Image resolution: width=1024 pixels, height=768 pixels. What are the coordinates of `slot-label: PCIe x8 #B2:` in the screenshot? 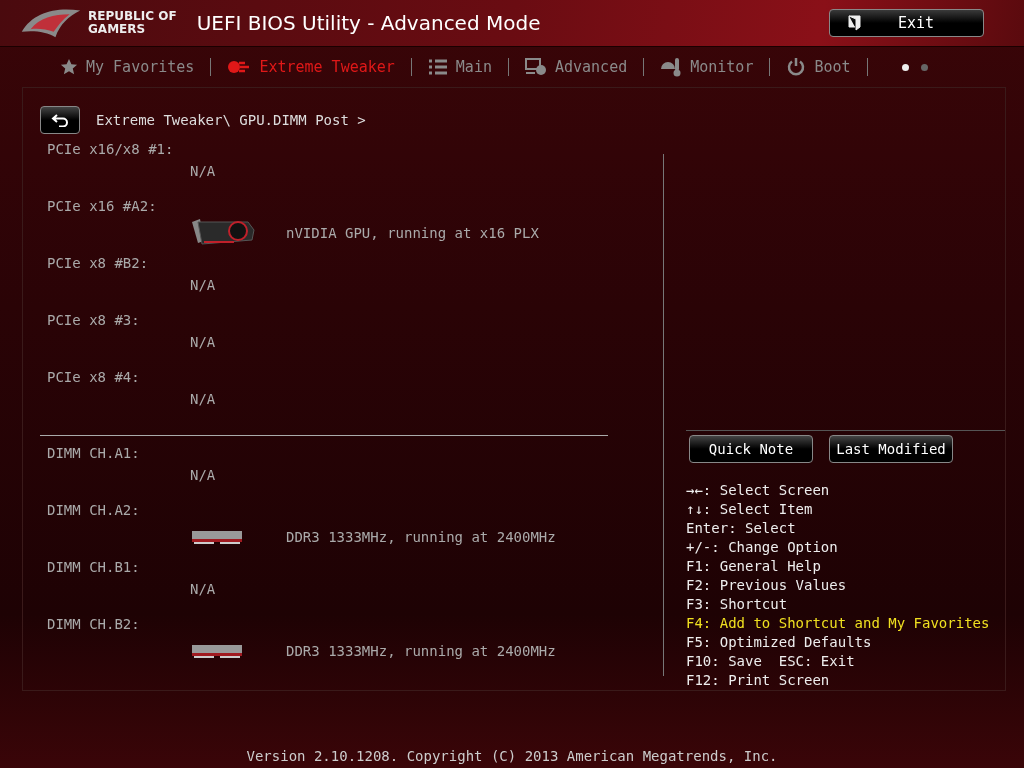 It's located at (98, 263).